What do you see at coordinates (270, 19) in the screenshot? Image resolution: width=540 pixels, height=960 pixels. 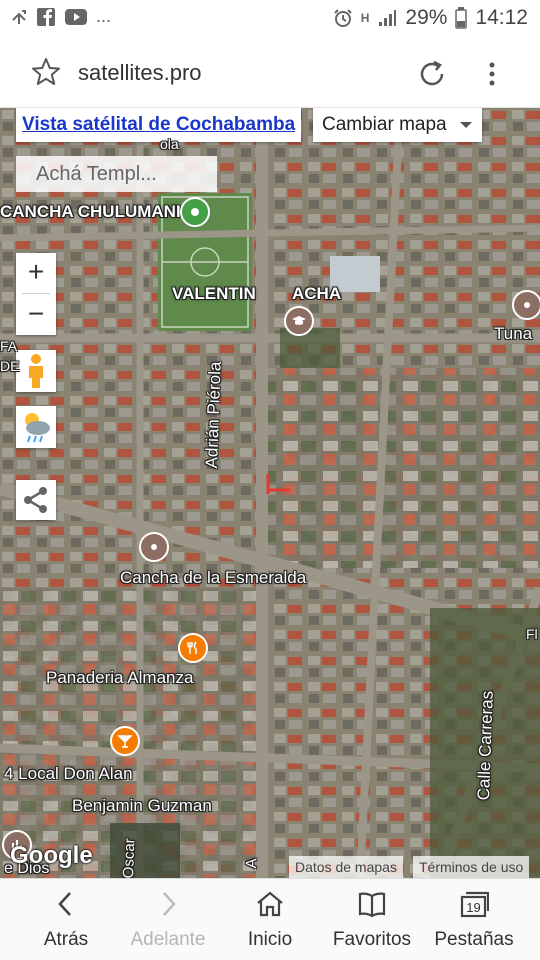 I see `status-bar: ... H 29% 14:12` at bounding box center [270, 19].